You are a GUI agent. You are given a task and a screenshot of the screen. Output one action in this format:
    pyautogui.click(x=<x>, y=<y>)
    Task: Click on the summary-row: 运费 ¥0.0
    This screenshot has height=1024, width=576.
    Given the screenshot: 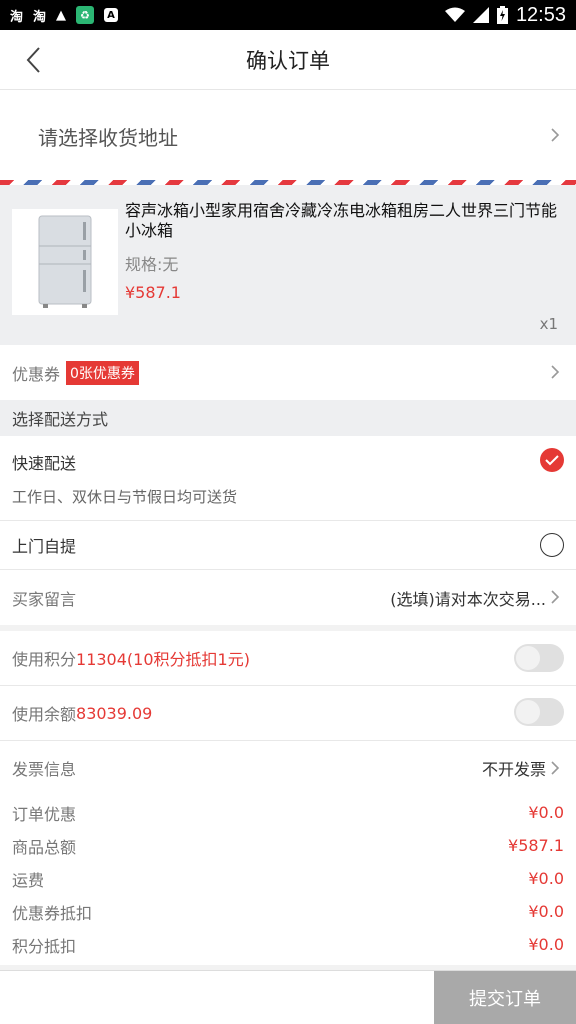 What is the action you would take?
    pyautogui.click(x=288, y=878)
    